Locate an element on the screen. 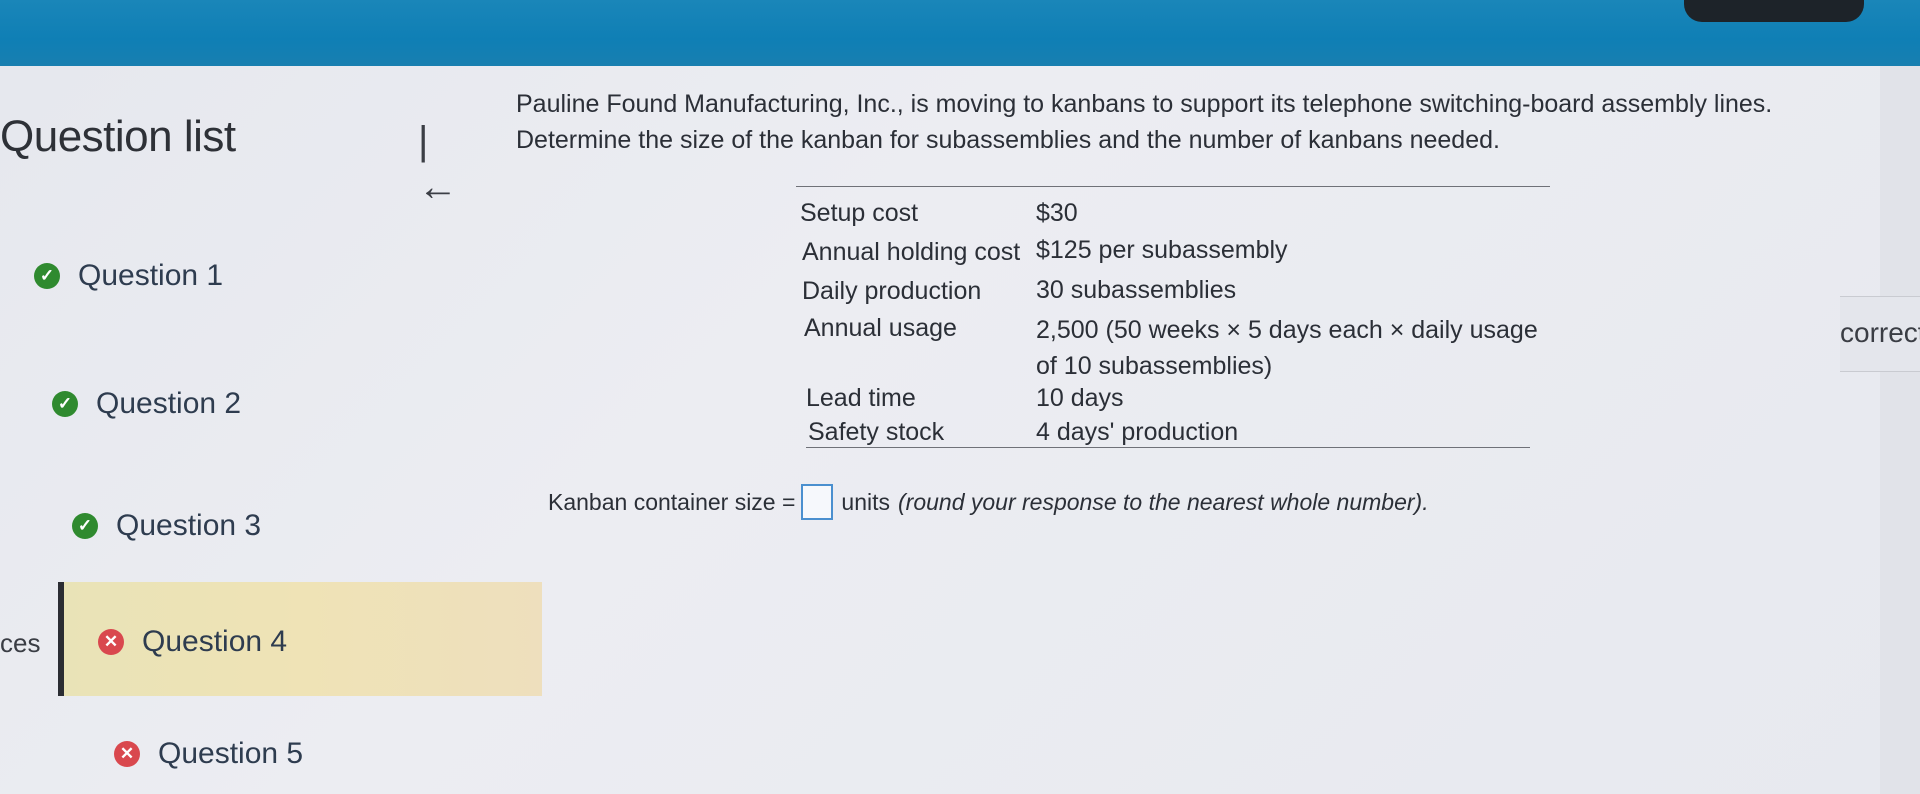 Image resolution: width=1920 pixels, height=794 pixels. question-label: Question 1 is located at coordinates (151, 275).